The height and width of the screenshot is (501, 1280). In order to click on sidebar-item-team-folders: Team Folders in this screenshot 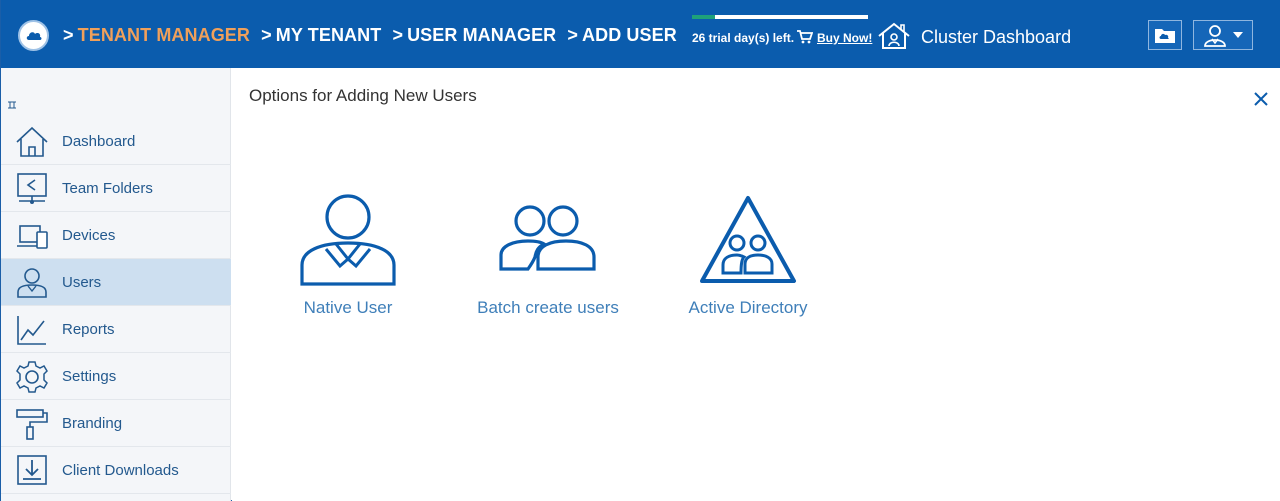, I will do `click(116, 188)`.